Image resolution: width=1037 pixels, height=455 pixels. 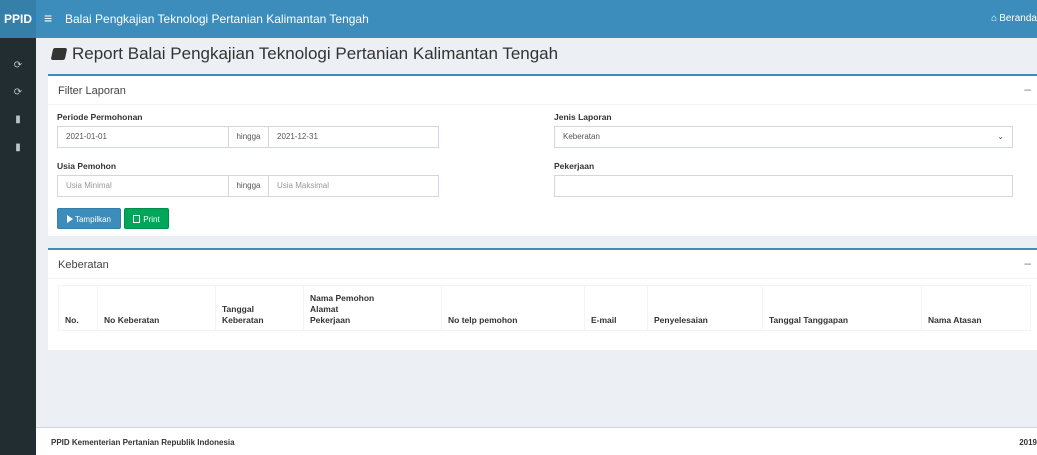 What do you see at coordinates (92, 91) in the screenshot?
I see `filter-box-title: Filter Laporan` at bounding box center [92, 91].